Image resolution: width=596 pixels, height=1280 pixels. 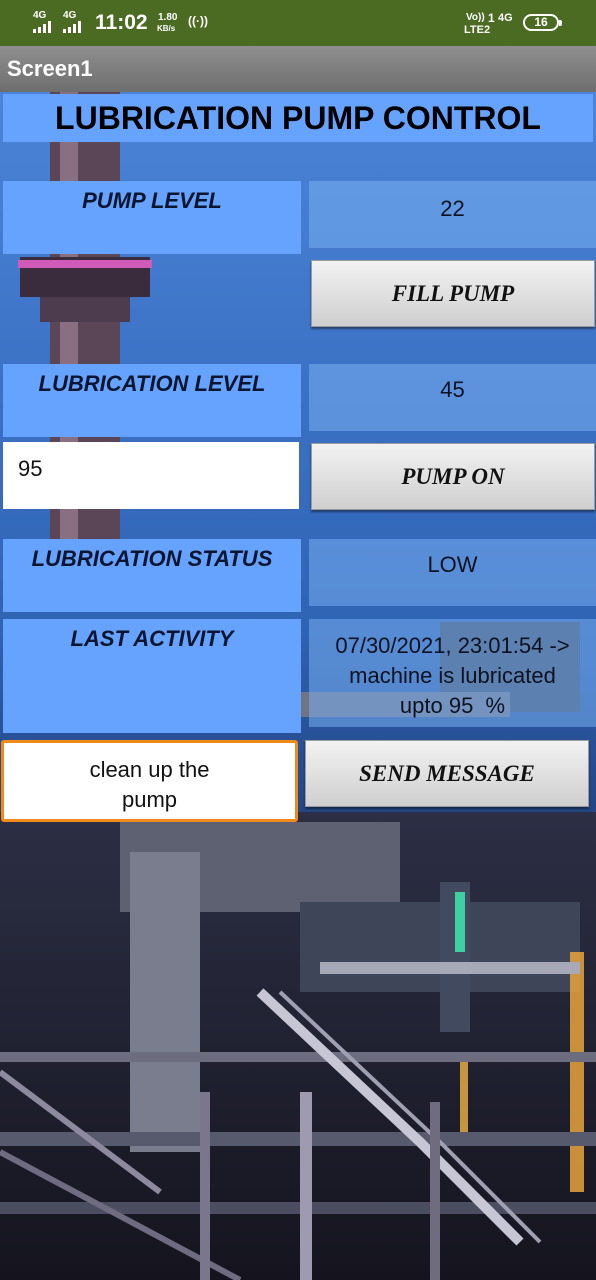 What do you see at coordinates (42, 27) in the screenshot?
I see `signal-icon` at bounding box center [42, 27].